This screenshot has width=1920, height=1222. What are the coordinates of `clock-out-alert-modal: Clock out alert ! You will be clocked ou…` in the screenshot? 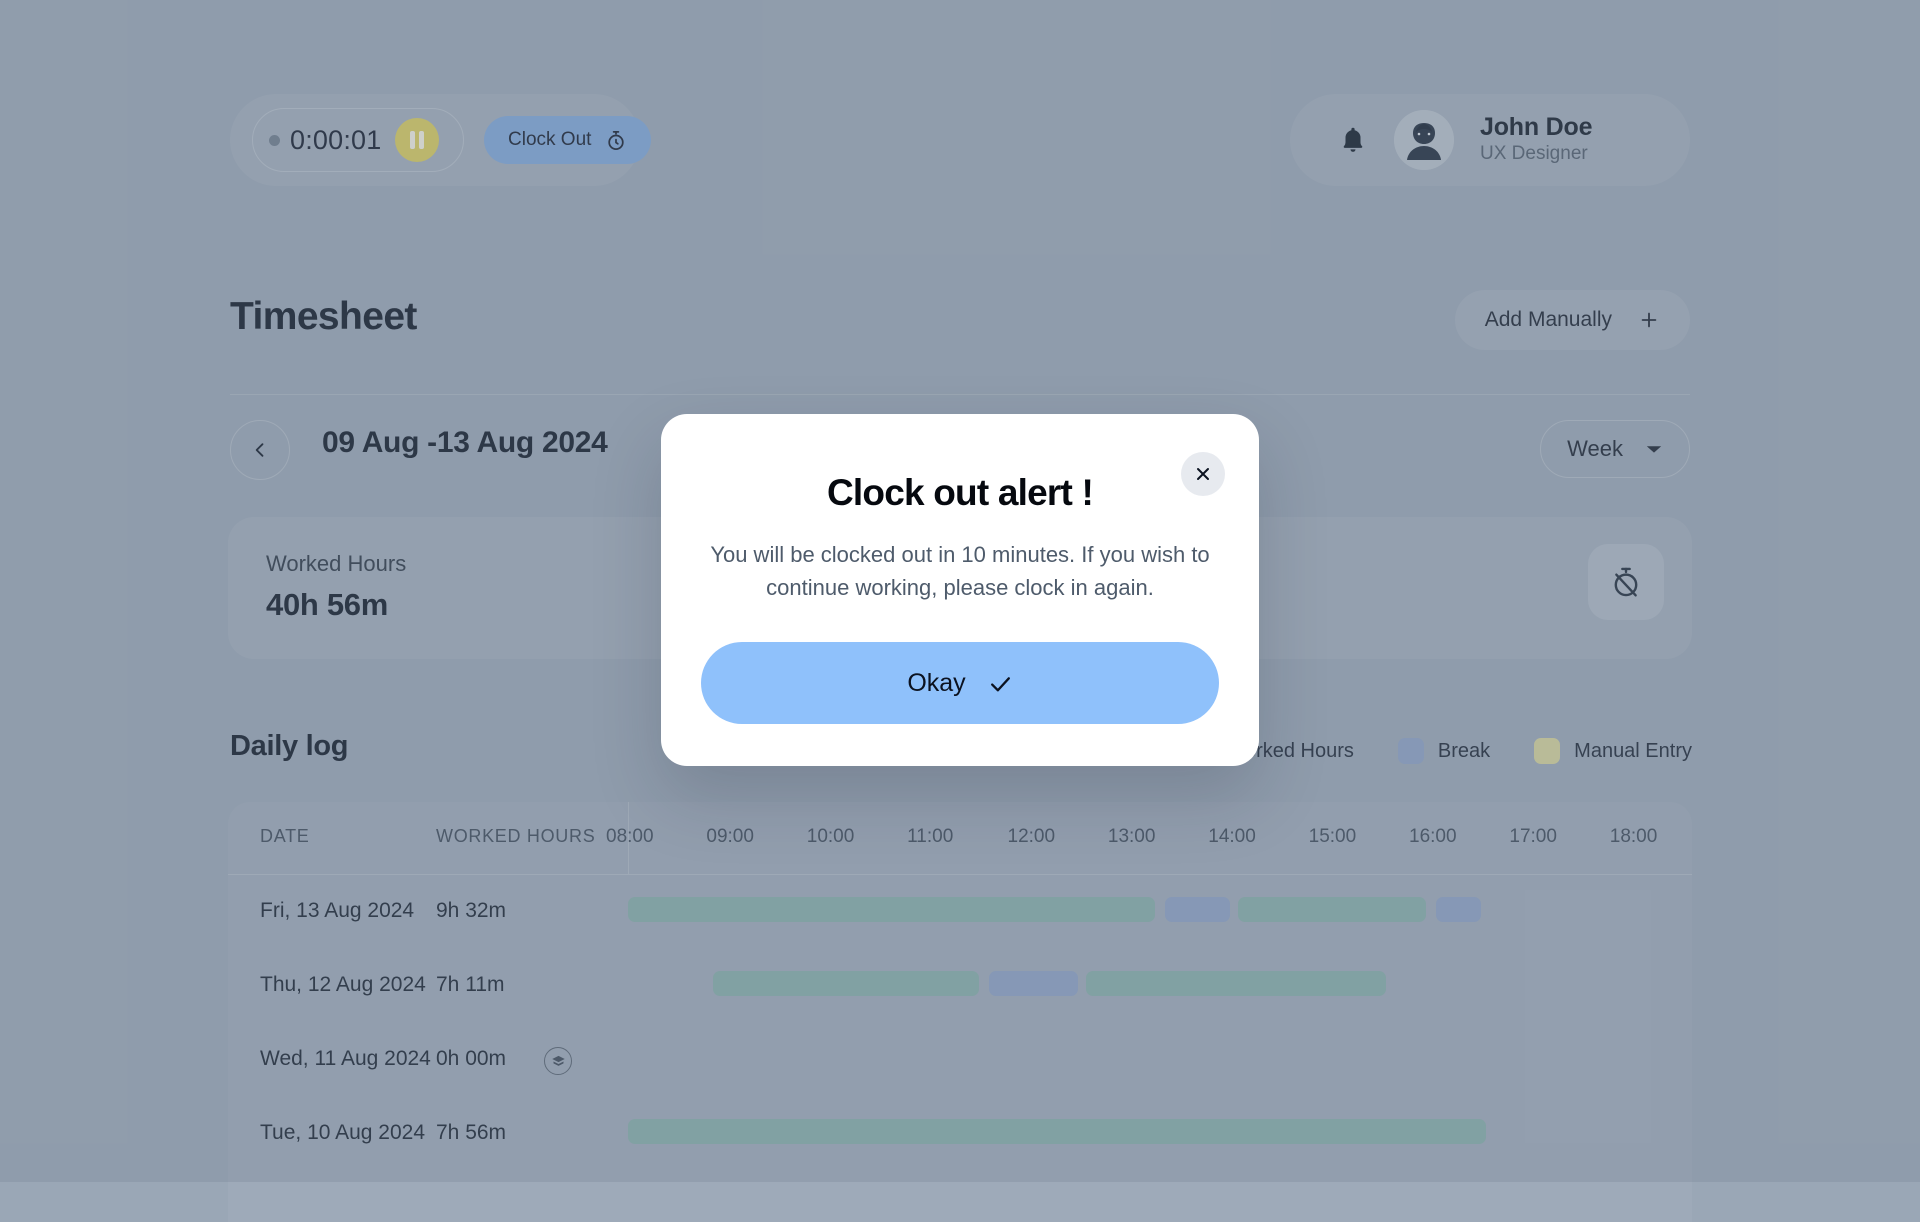 It's located at (960, 590).